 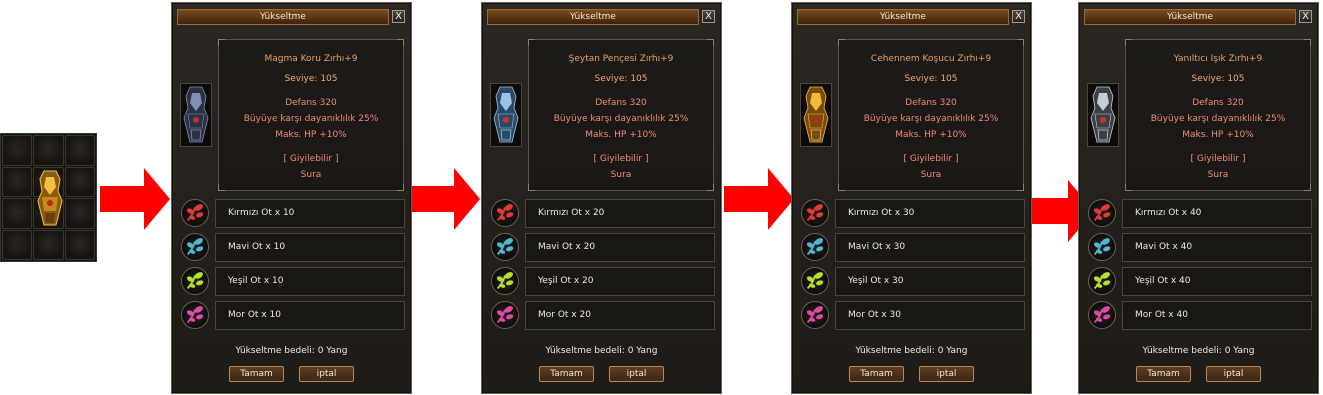 What do you see at coordinates (620, 281) in the screenshot?
I see `material-row: Yeşil Ot x 20` at bounding box center [620, 281].